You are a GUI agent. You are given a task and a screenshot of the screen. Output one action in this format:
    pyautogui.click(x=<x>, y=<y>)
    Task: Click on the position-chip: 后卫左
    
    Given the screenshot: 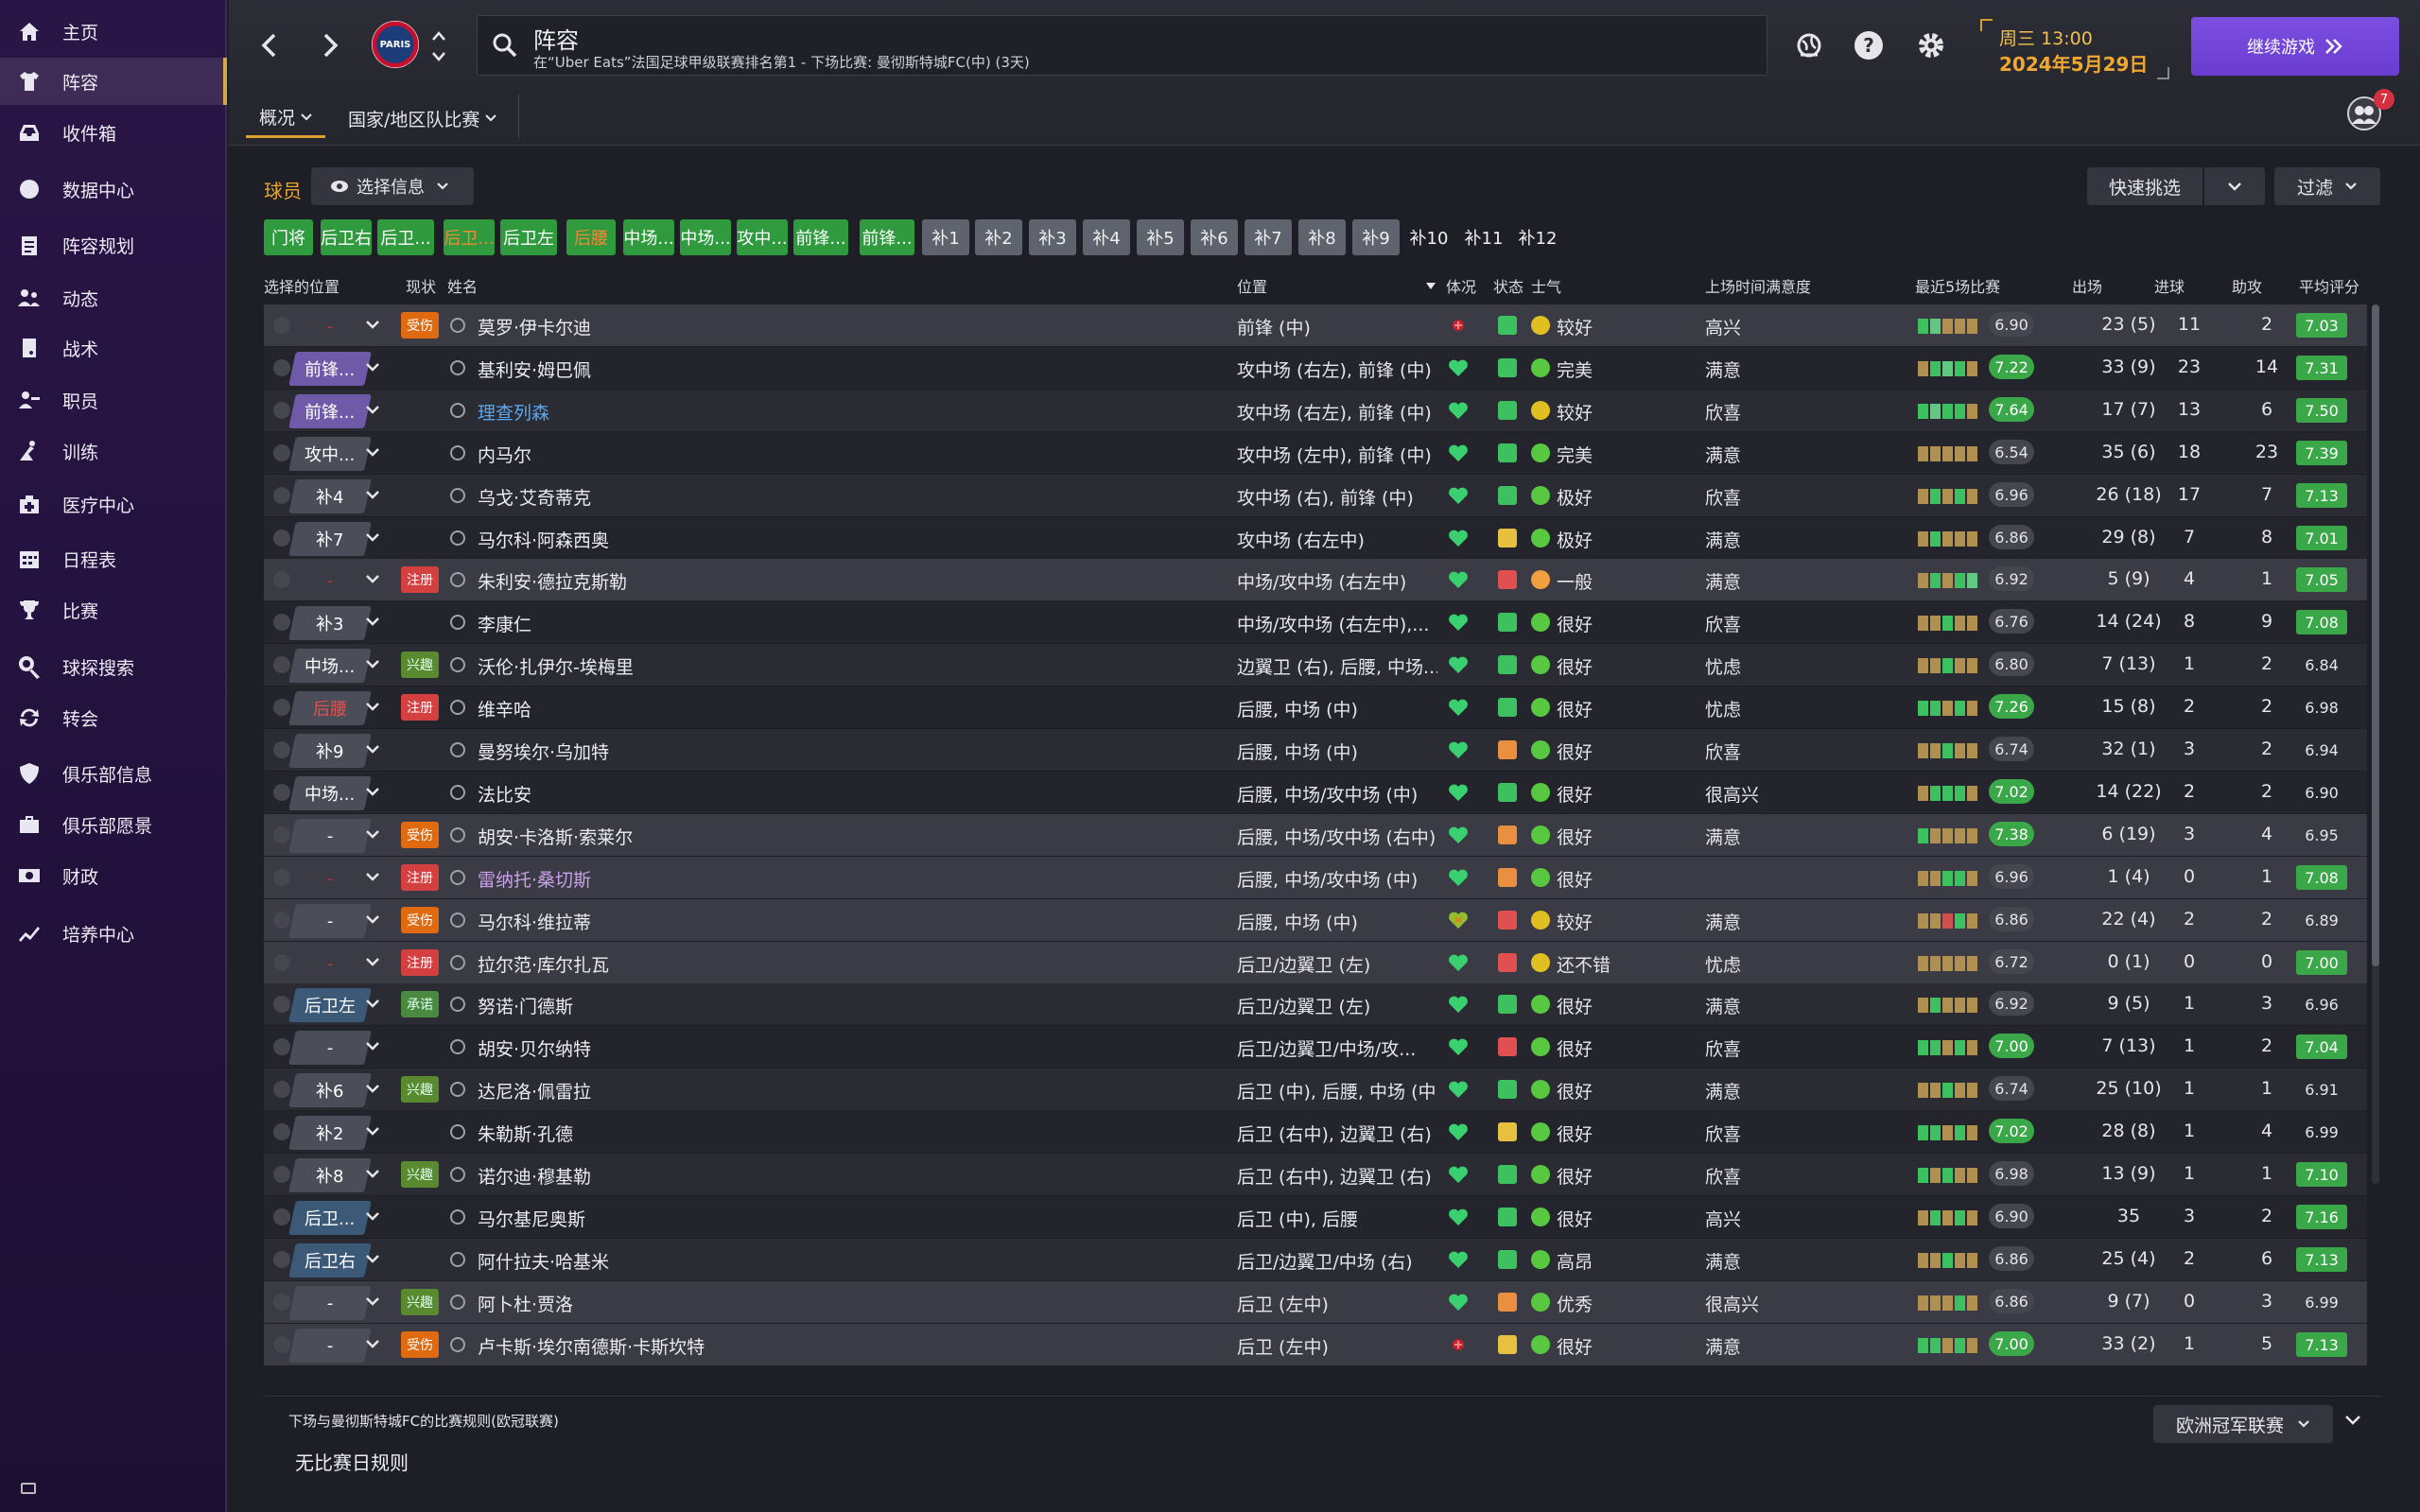 What is the action you would take?
    pyautogui.click(x=529, y=237)
    